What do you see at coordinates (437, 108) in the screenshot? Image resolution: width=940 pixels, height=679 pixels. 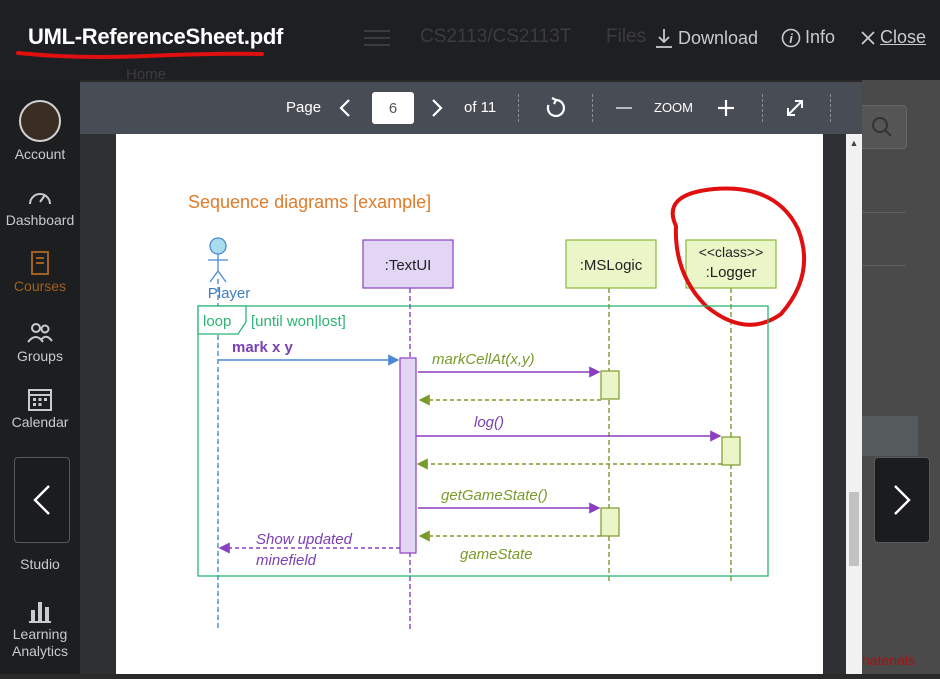 I see `next-page-button` at bounding box center [437, 108].